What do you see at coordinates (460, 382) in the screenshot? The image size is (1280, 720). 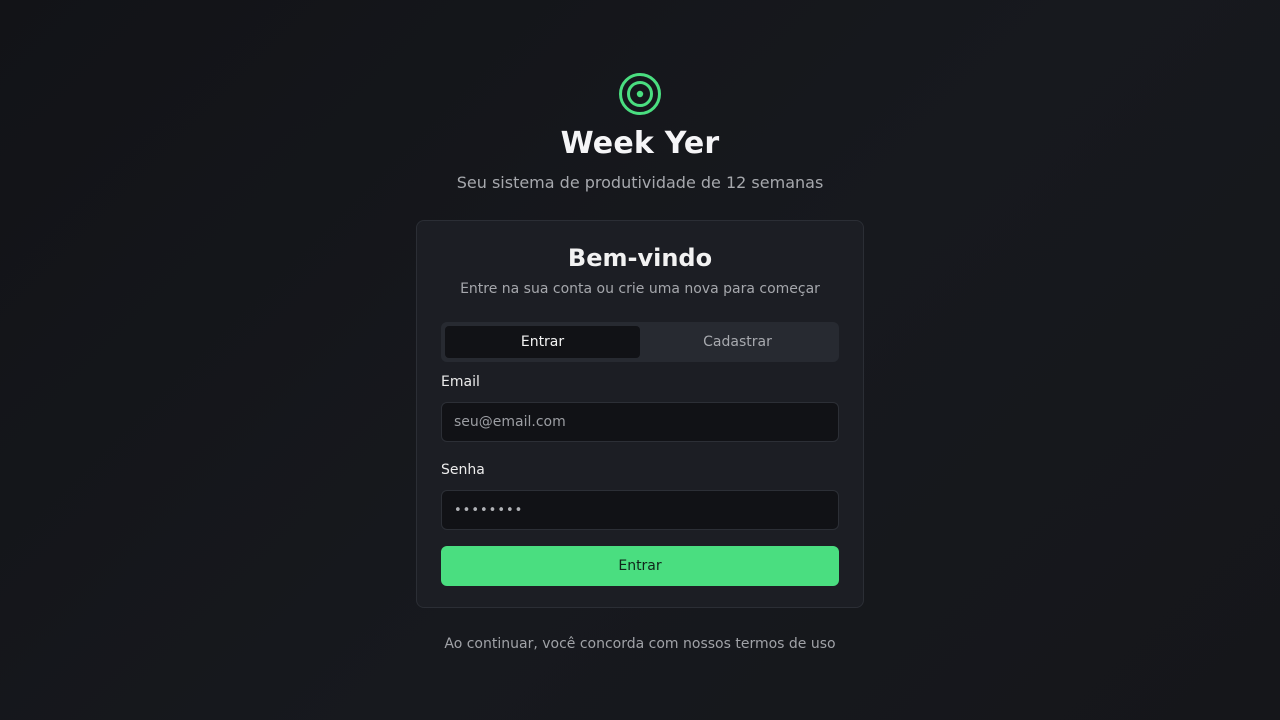 I see `email-label: Email` at bounding box center [460, 382].